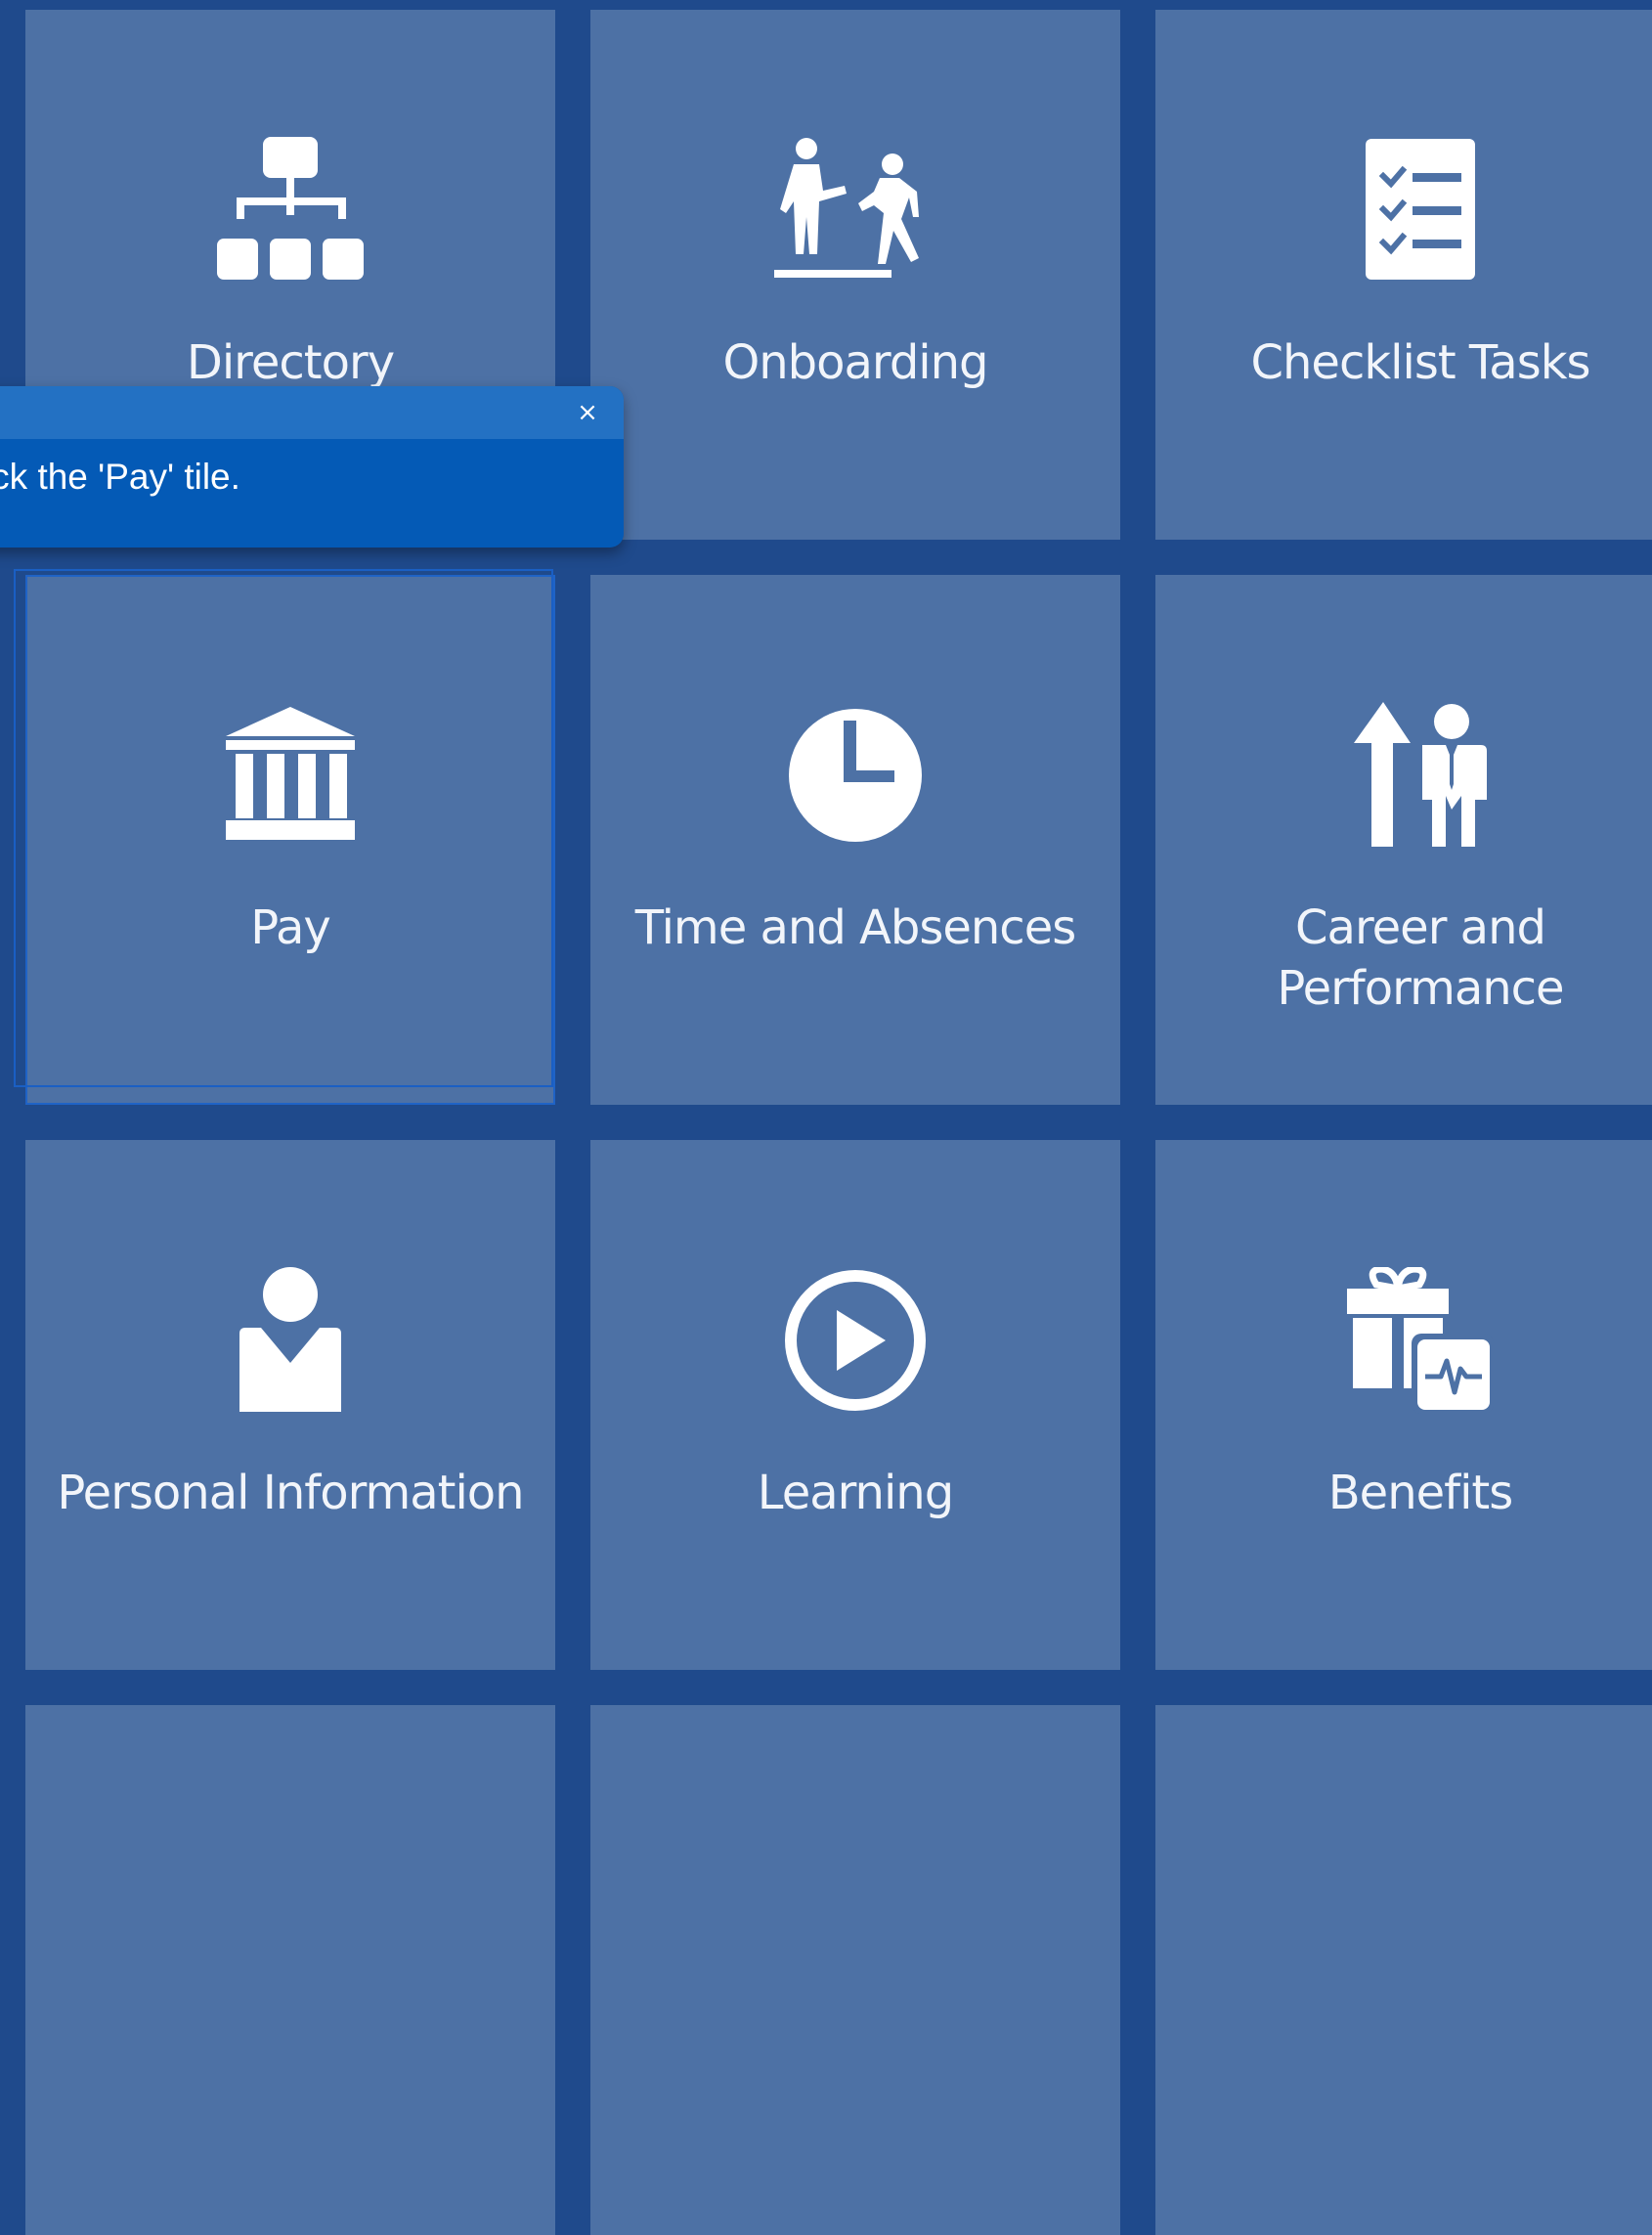  I want to click on popup-header: ×, so click(312, 412).